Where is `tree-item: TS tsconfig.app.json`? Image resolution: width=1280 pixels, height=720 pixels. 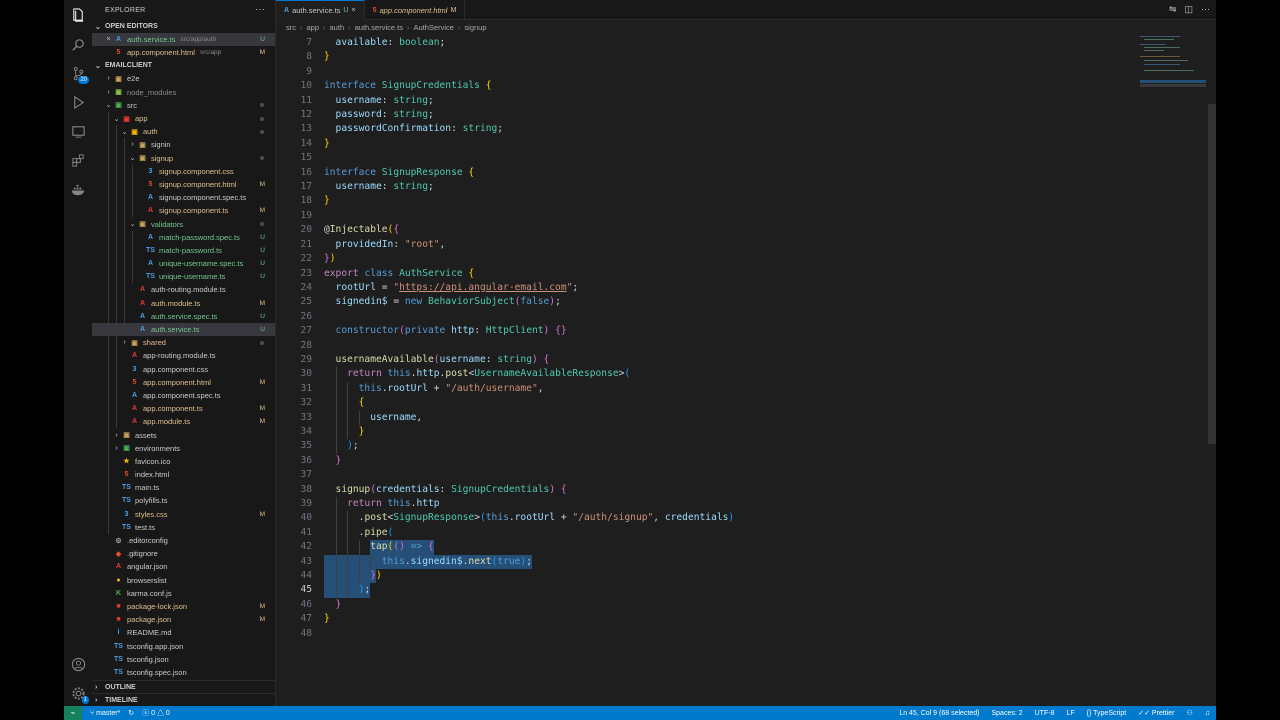 tree-item: TS tsconfig.app.json is located at coordinates (183, 645).